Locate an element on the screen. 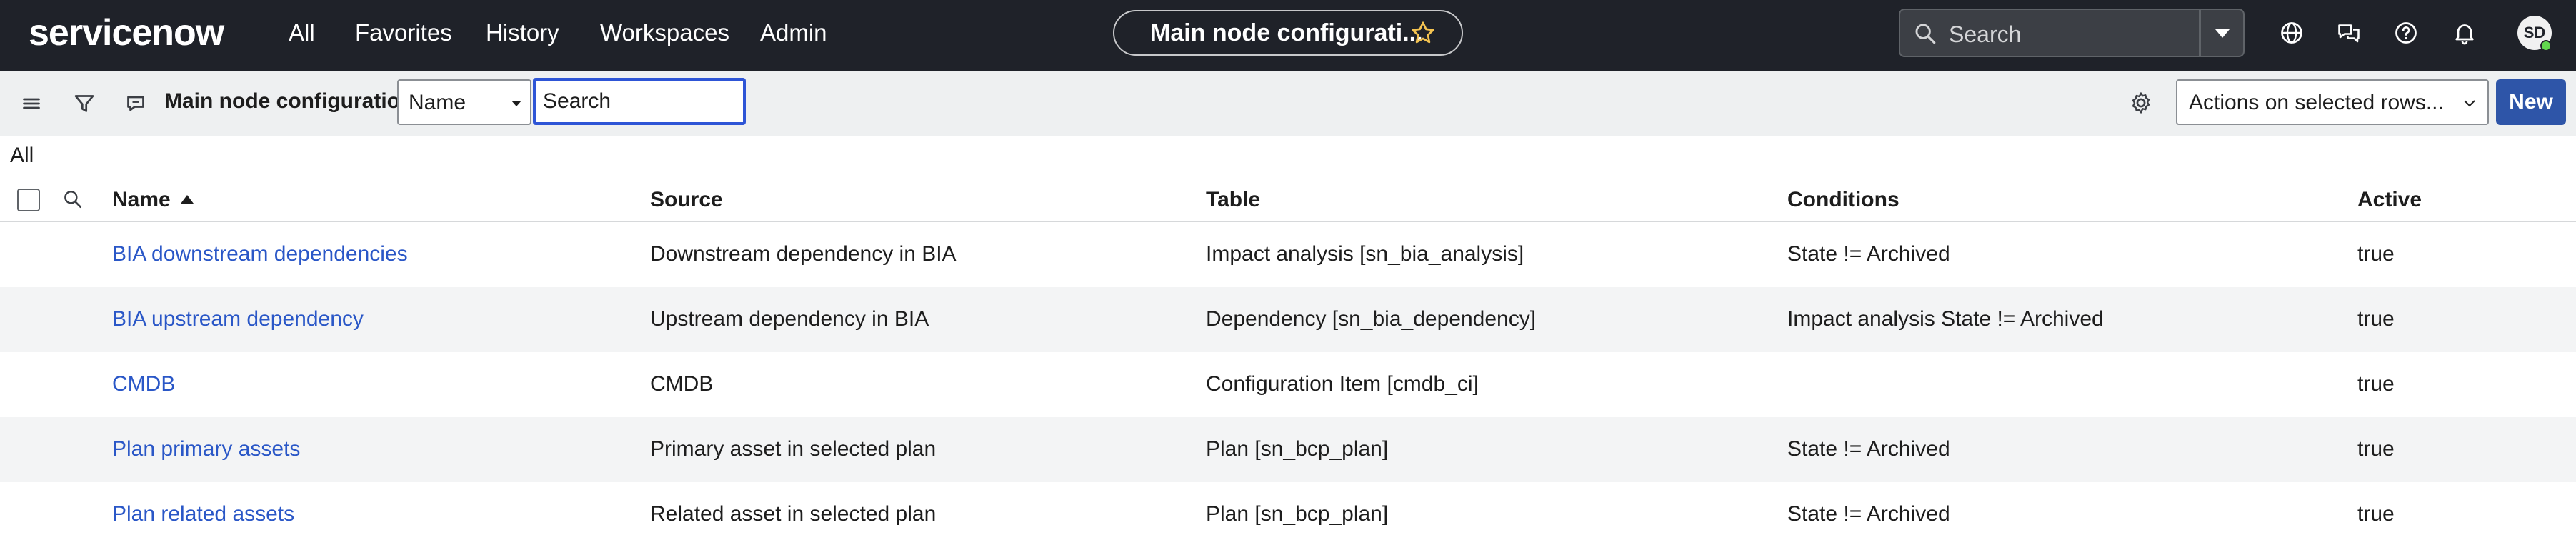 This screenshot has width=2576, height=550. select-all-checkbox is located at coordinates (28, 200).